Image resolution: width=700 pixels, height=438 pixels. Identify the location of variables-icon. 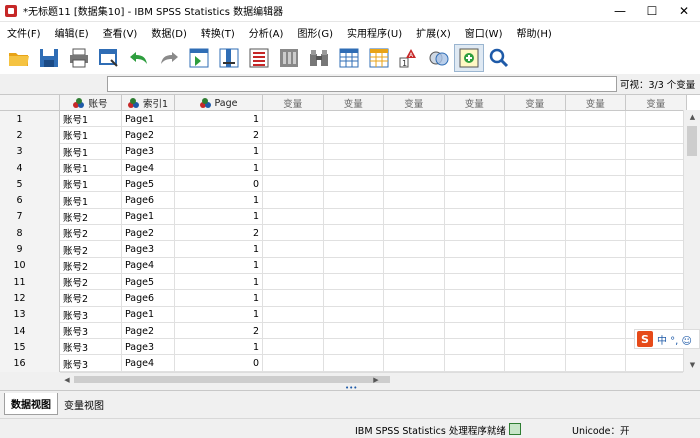
(259, 58).